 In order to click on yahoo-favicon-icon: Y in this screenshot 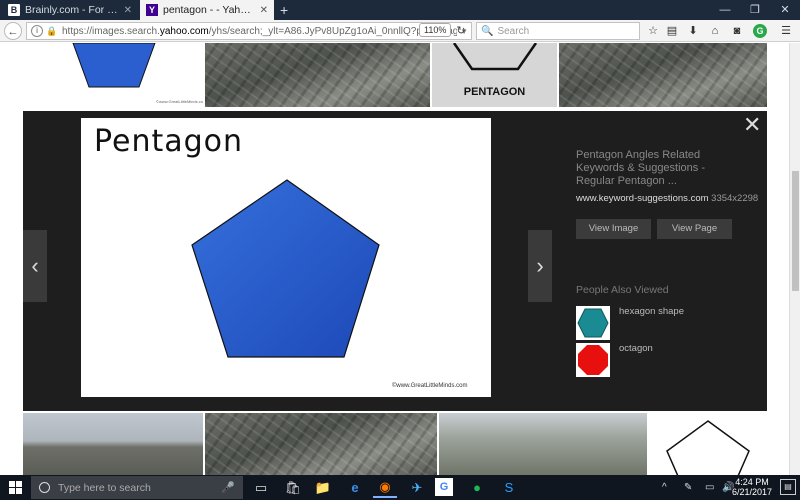, I will do `click(152, 10)`.